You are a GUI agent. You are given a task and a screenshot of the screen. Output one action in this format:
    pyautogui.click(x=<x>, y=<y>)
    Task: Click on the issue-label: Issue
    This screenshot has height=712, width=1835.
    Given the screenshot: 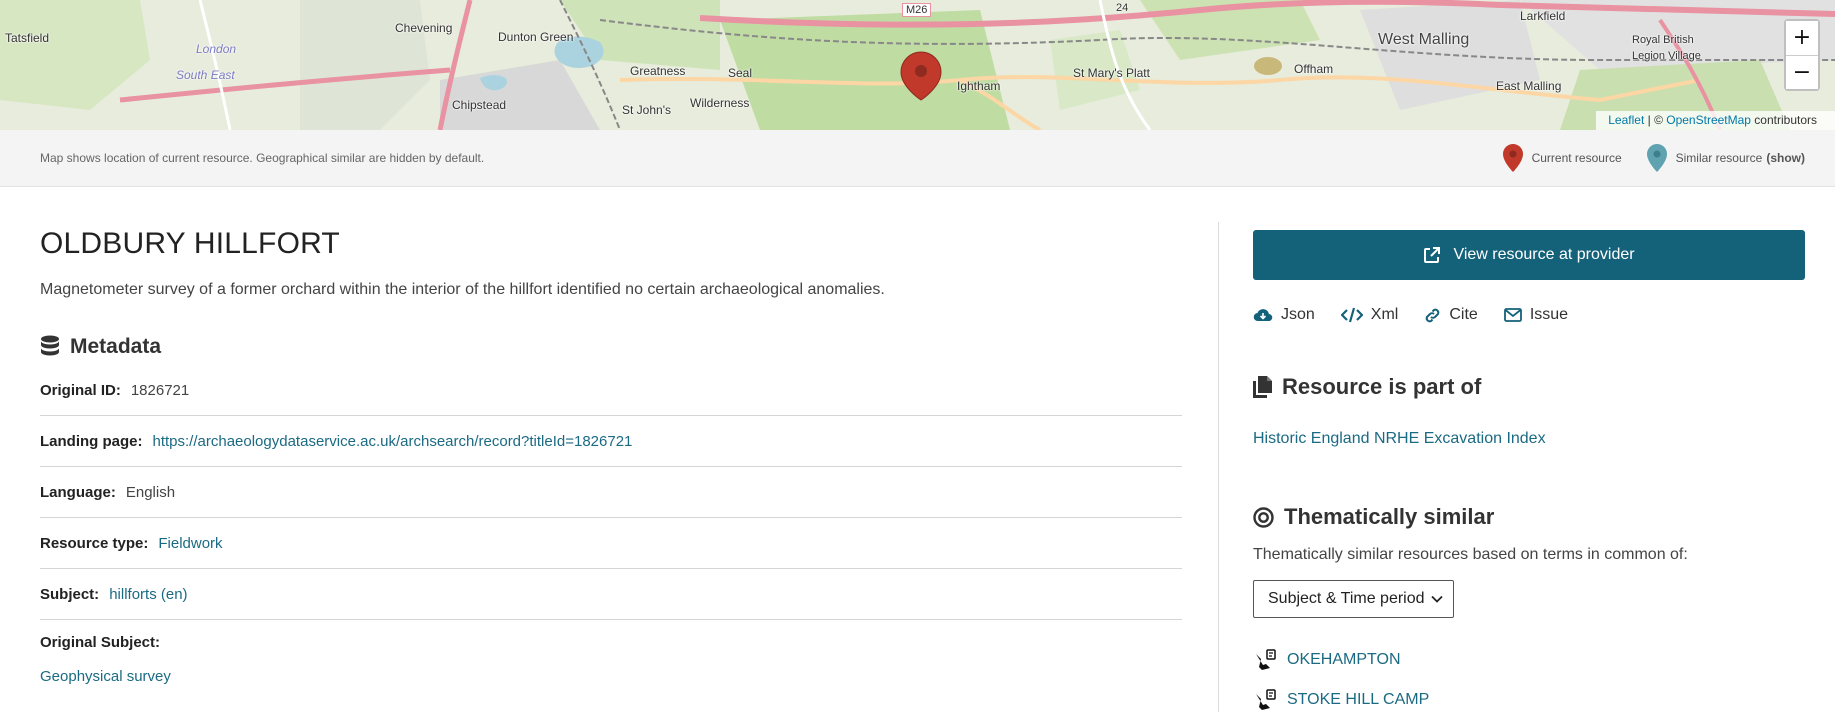 What is the action you would take?
    pyautogui.click(x=1549, y=314)
    